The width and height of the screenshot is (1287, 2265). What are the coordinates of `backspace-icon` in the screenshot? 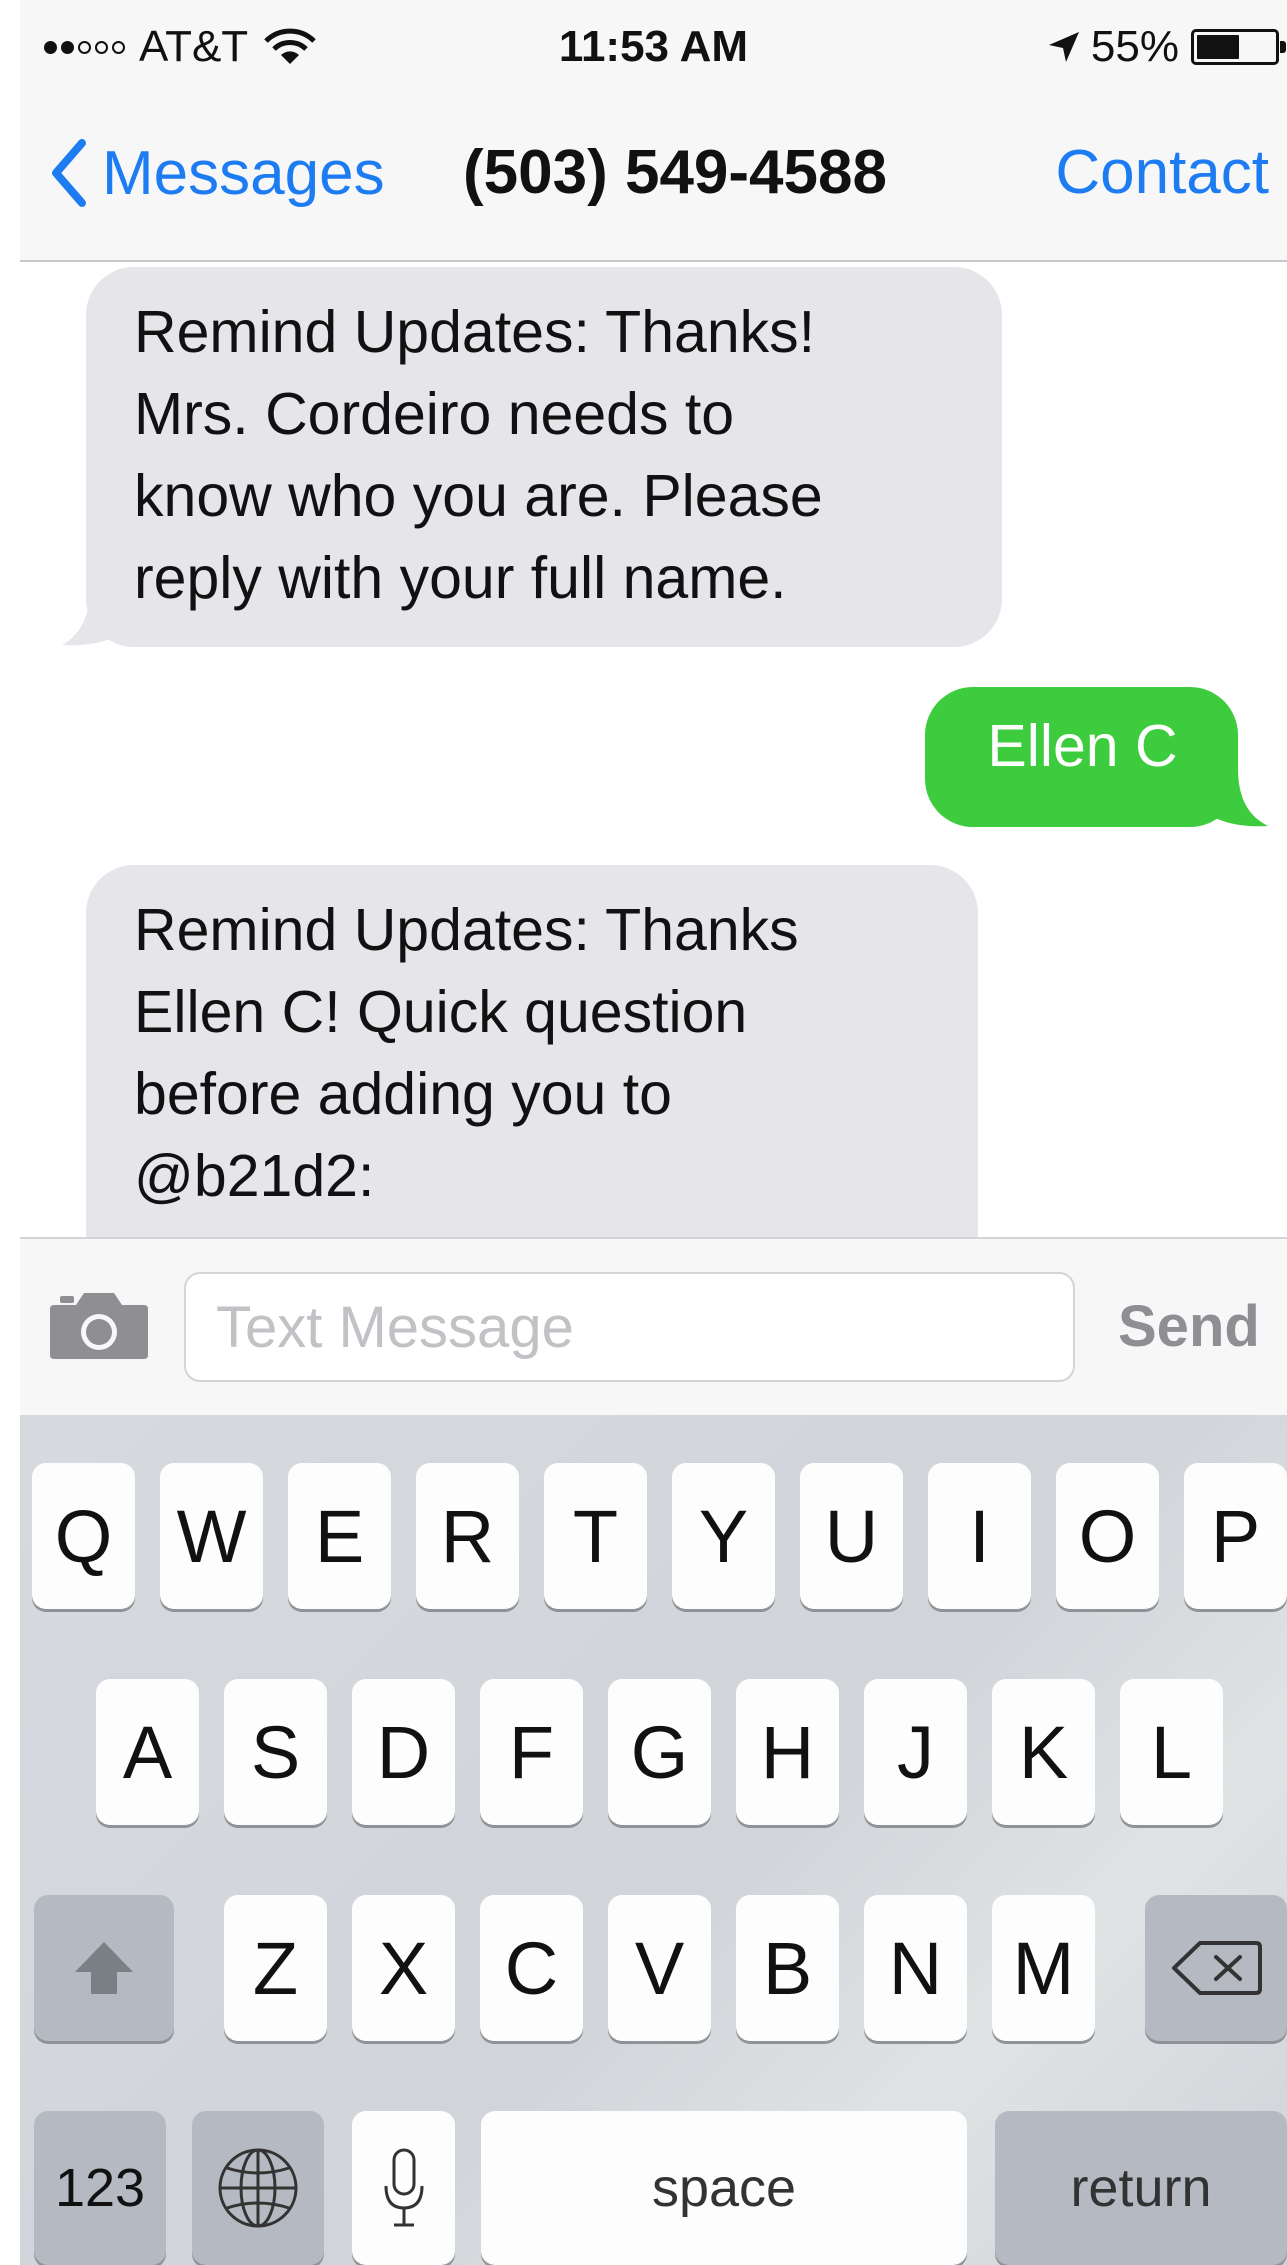 It's located at (1217, 1968).